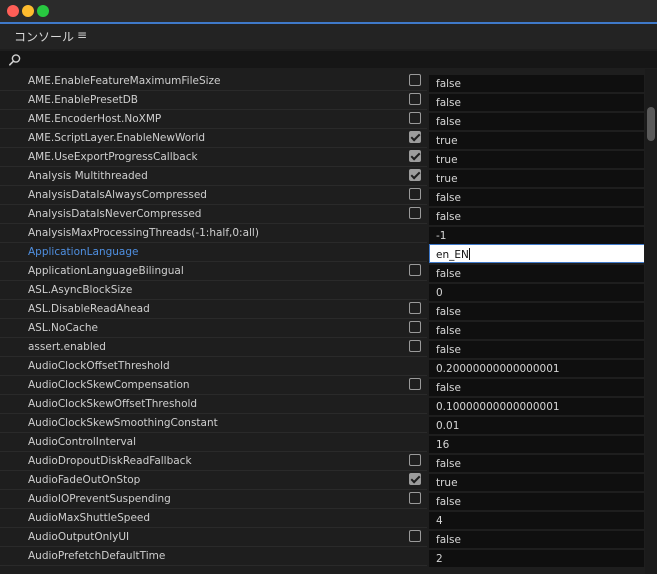 This screenshot has width=657, height=574. What do you see at coordinates (99, 366) in the screenshot?
I see `setting-name: AudioClockOffsetThreshold` at bounding box center [99, 366].